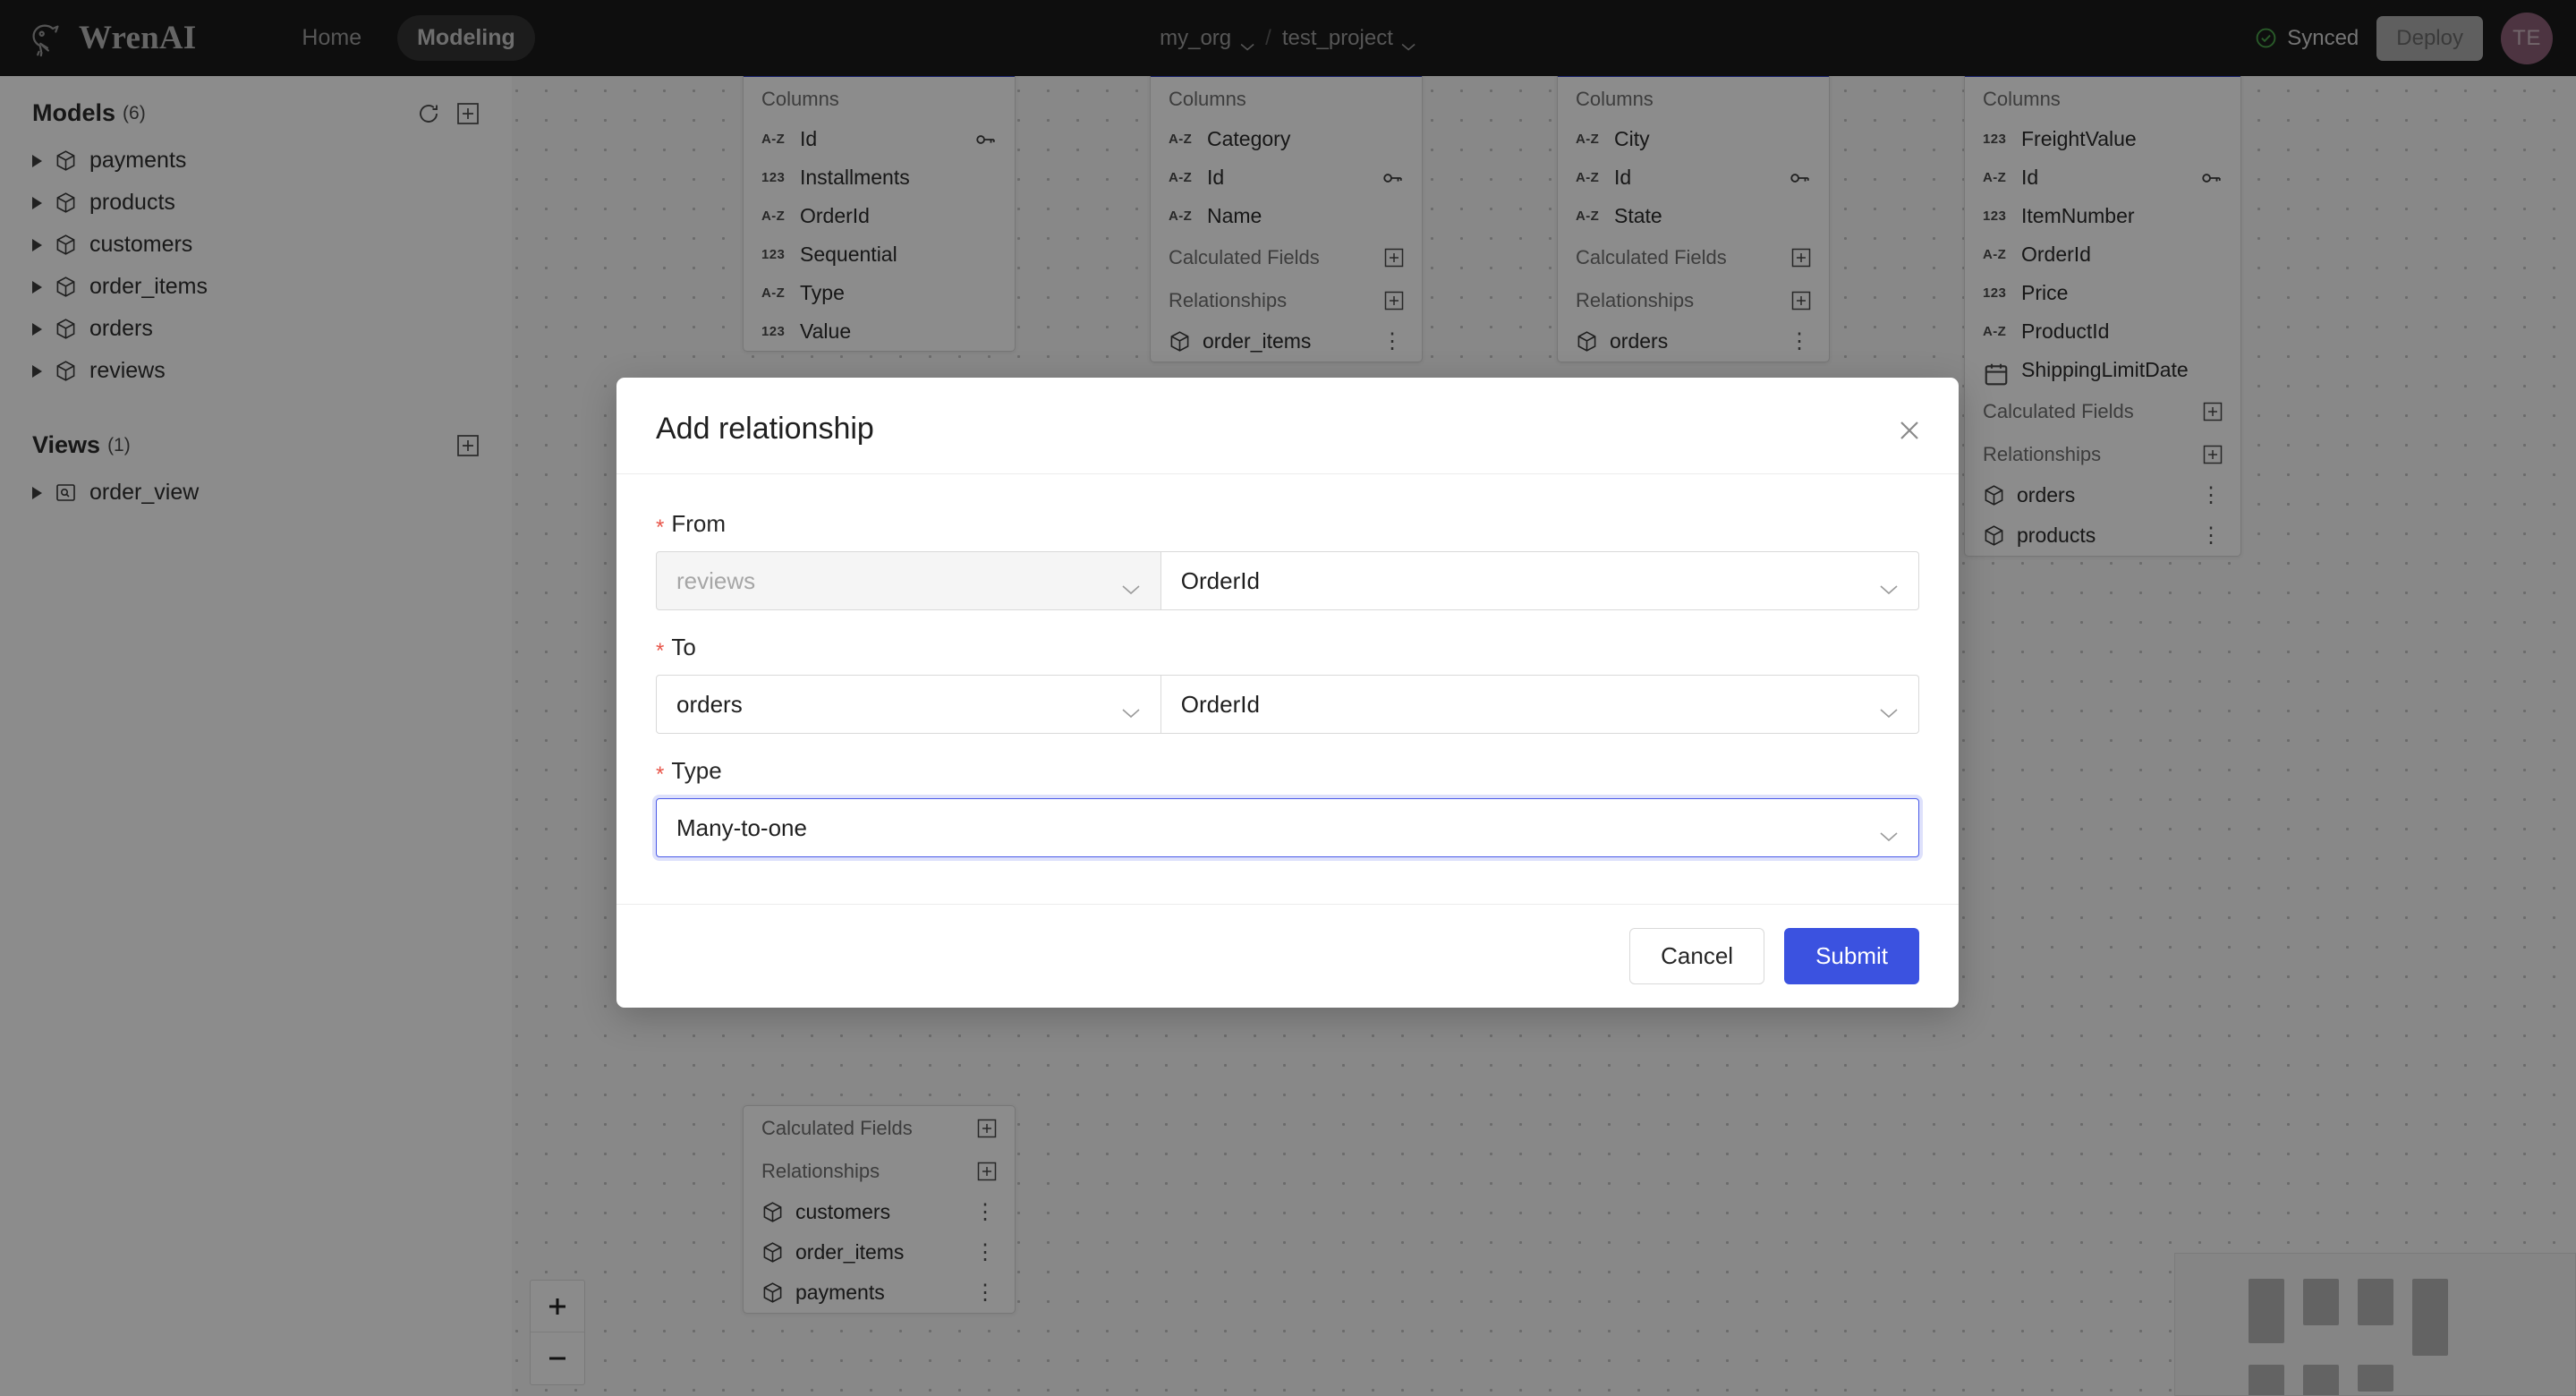 Image resolution: width=2576 pixels, height=1396 pixels. What do you see at coordinates (1287, 524) in the screenshot?
I see `from-label: * From` at bounding box center [1287, 524].